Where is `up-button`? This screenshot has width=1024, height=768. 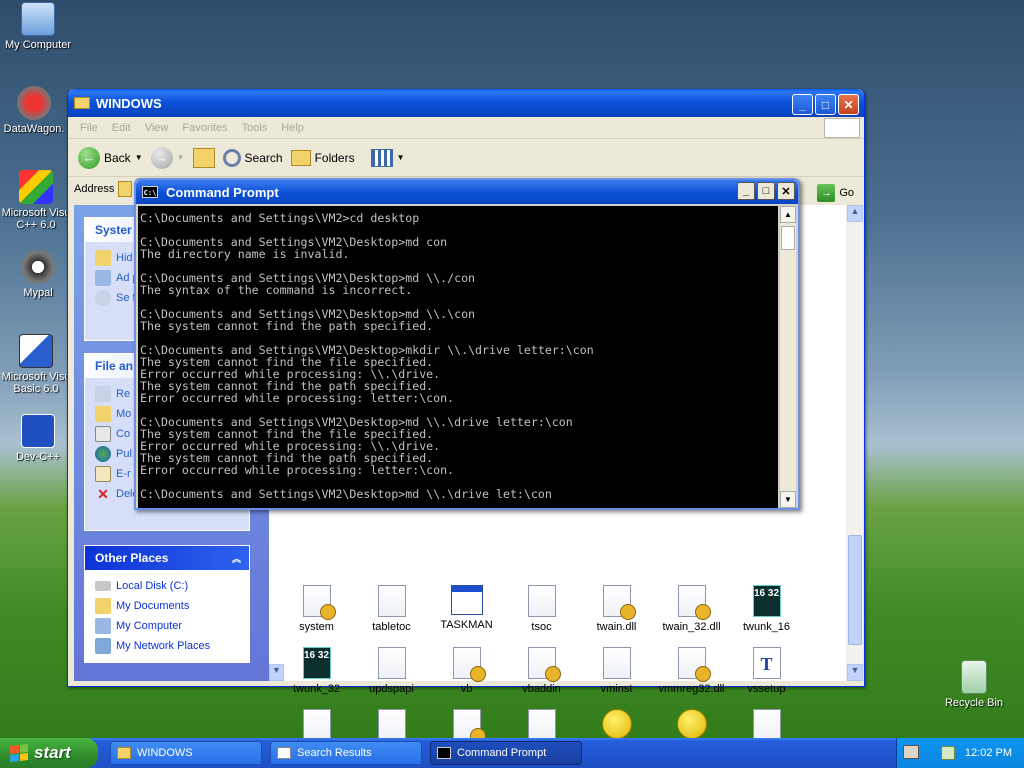
up-button is located at coordinates (203, 157).